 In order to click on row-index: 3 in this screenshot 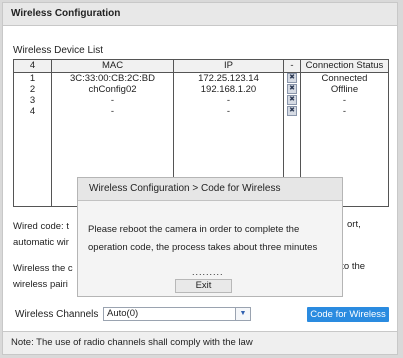, I will do `click(32, 100)`.